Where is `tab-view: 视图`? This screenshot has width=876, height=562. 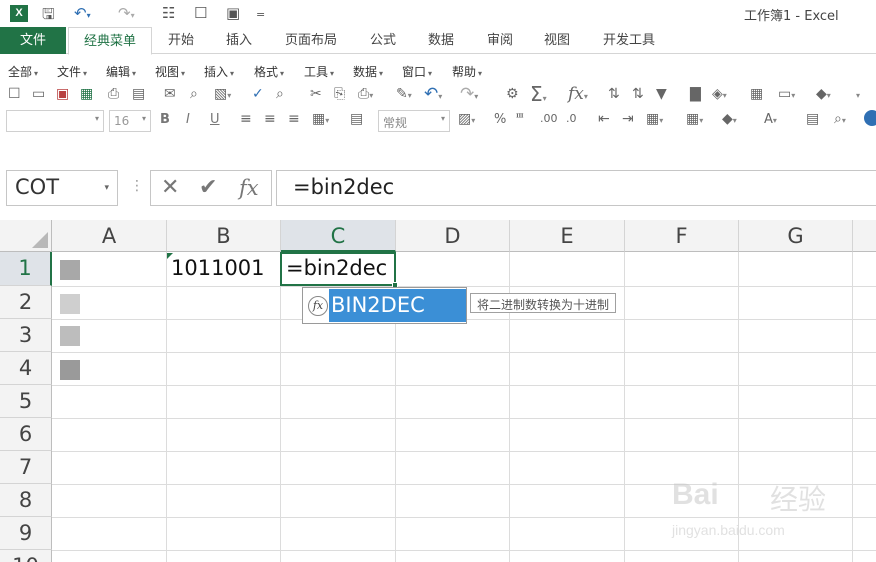 tab-view: 视图 is located at coordinates (557, 40).